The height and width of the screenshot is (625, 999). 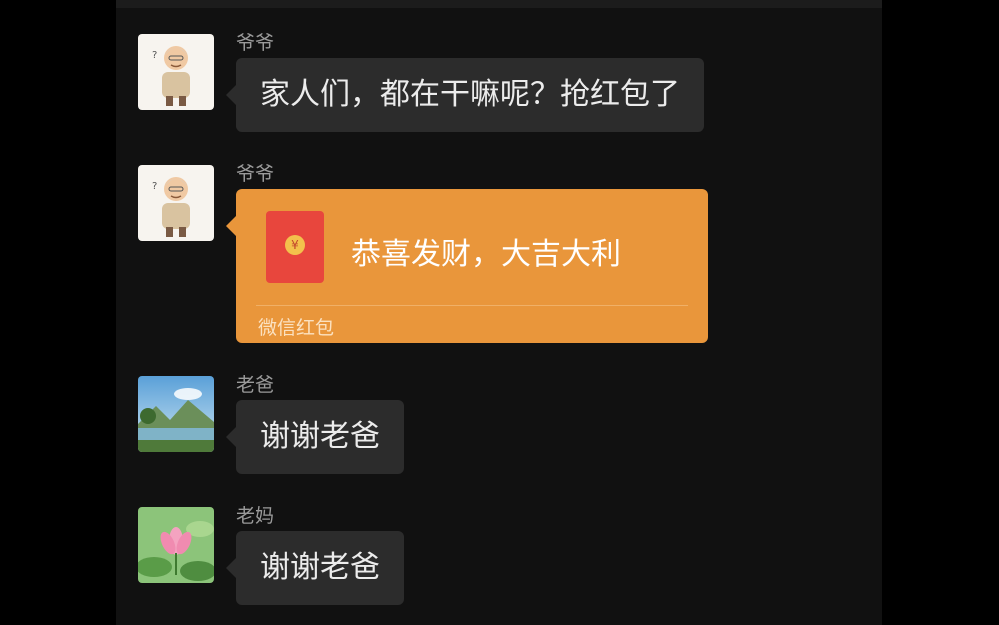 I want to click on sender-name: 老爸, so click(x=255, y=385).